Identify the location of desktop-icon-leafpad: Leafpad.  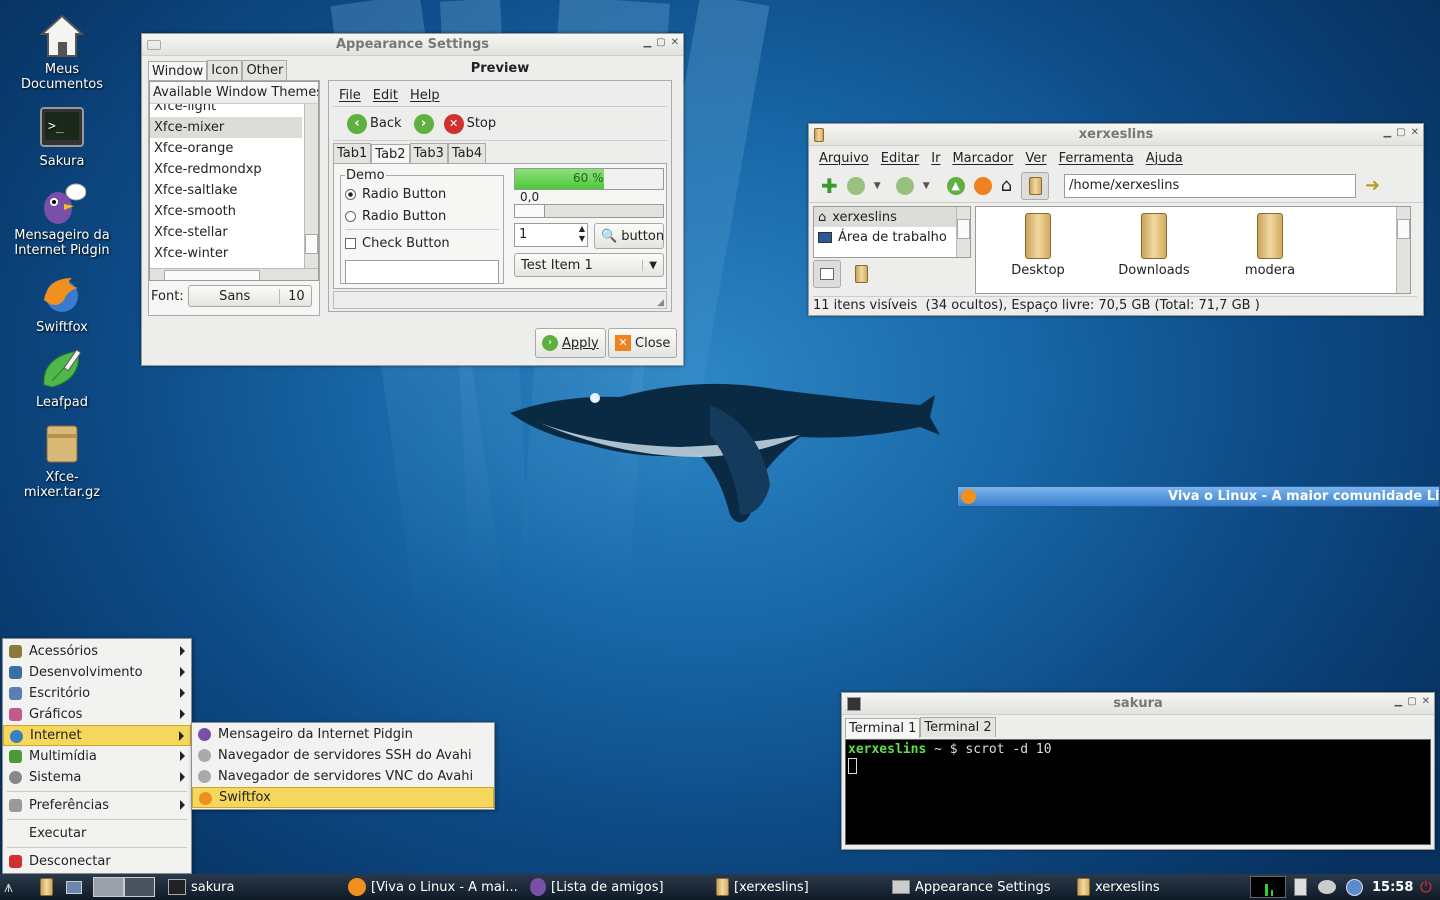
(62, 377).